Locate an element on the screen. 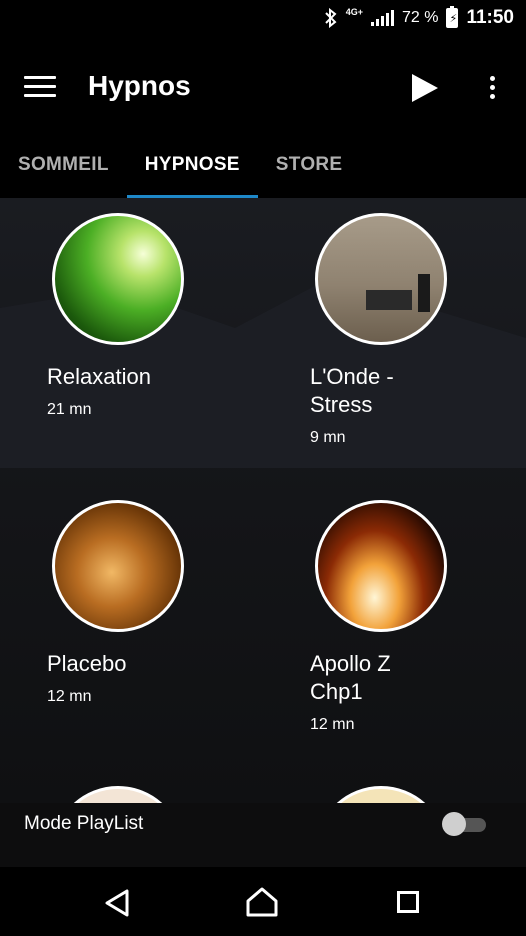 The width and height of the screenshot is (526, 936). session-item: Relaxation 21 mn is located at coordinates (169, 316).